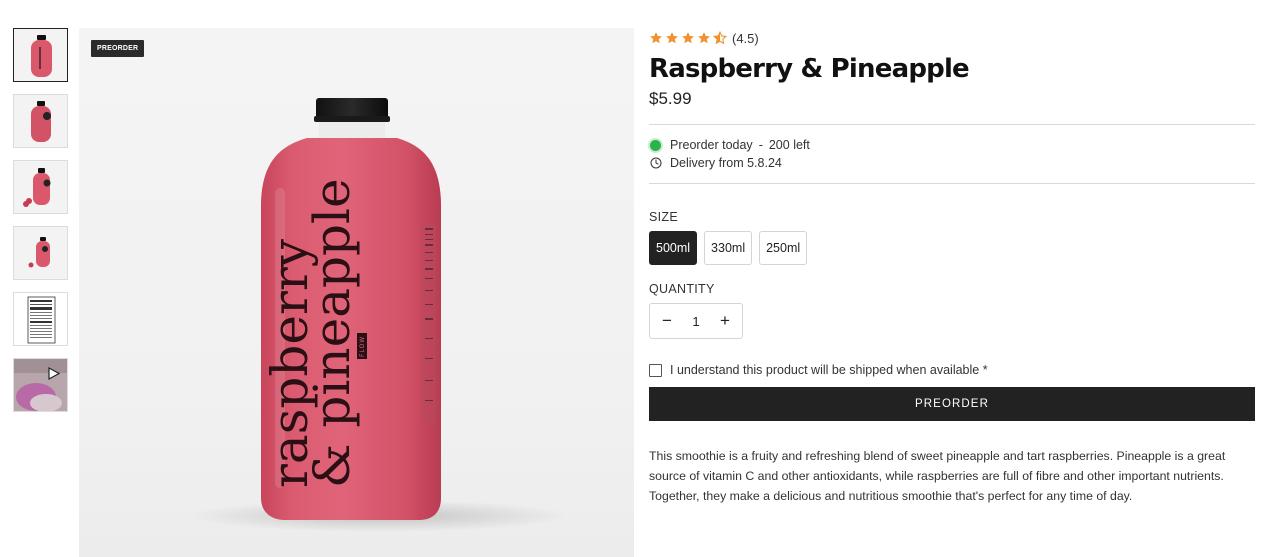 The width and height of the screenshot is (1280, 557). Describe the element at coordinates (667, 321) in the screenshot. I see `decrease-quantity-button: −` at that location.